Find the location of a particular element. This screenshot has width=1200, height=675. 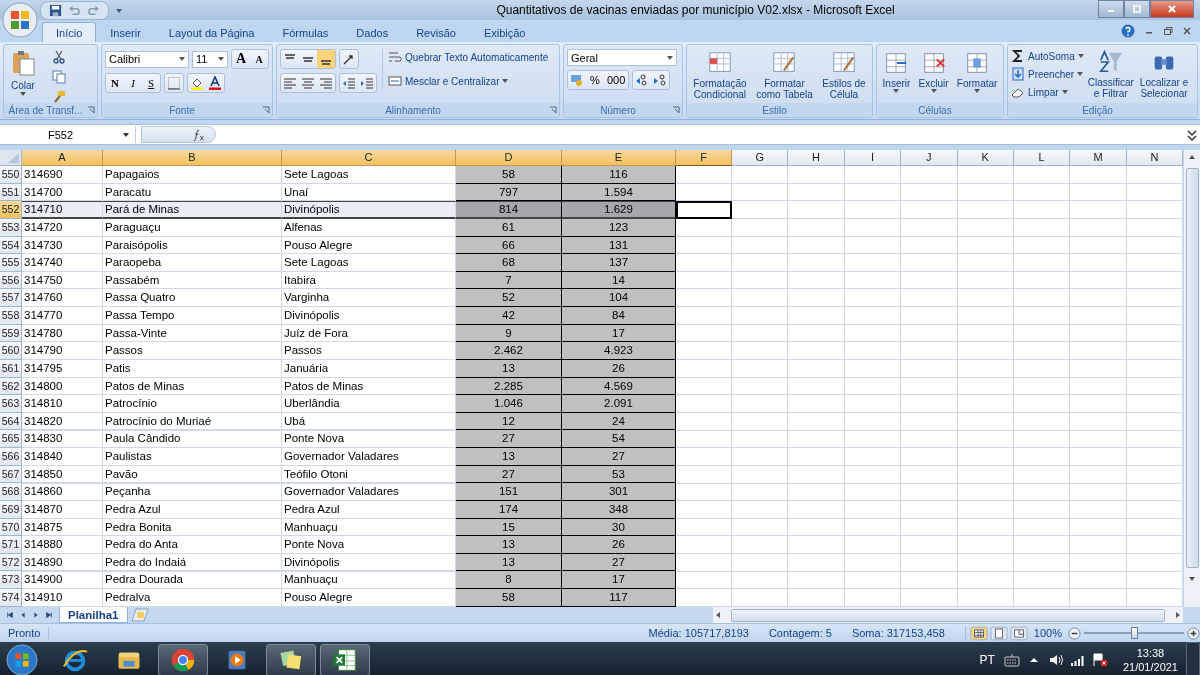

percent-button: % is located at coordinates (595, 80).